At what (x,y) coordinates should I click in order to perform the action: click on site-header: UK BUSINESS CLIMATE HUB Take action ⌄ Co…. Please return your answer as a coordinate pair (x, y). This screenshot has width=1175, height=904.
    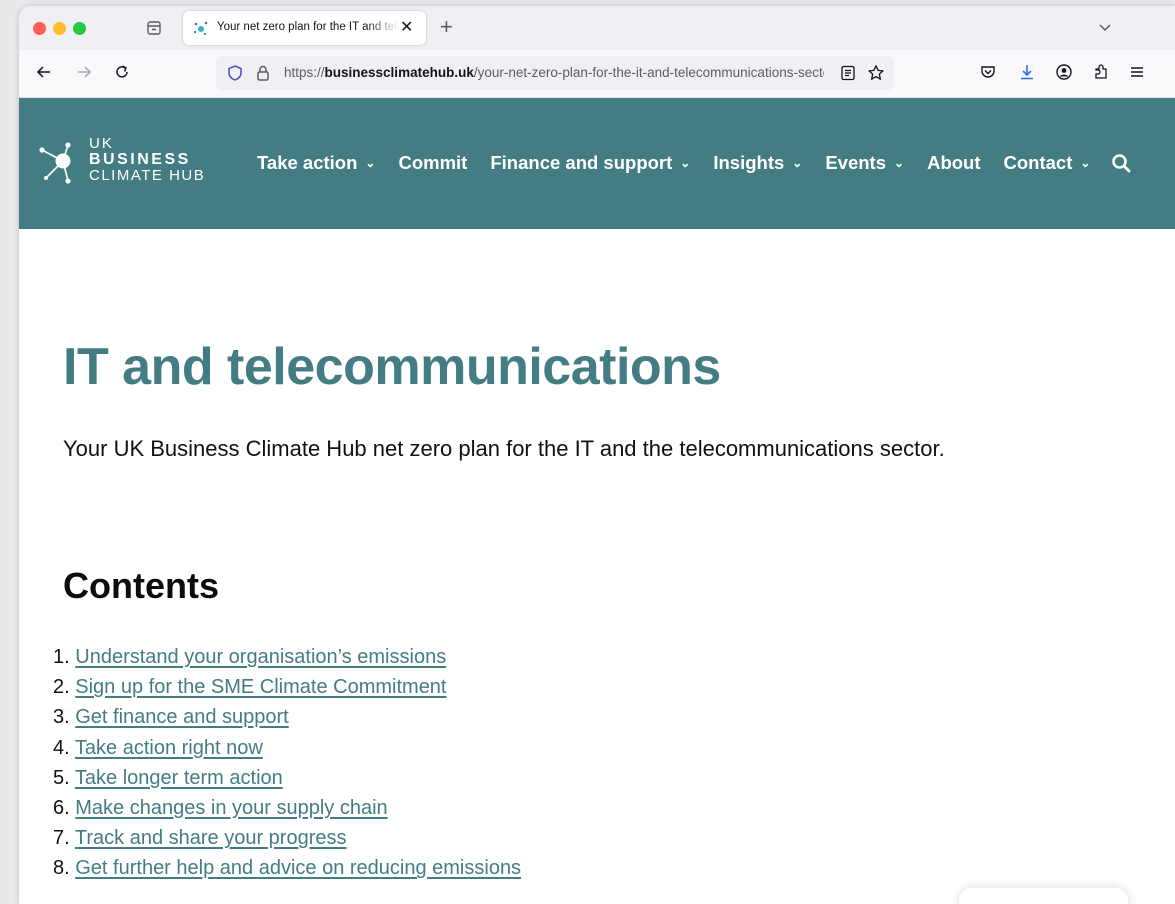
    Looking at the image, I should click on (597, 163).